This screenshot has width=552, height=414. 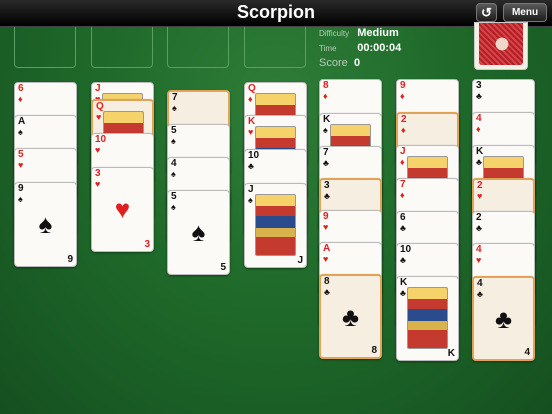 What do you see at coordinates (300, 260) in the screenshot?
I see `card-rank-label-bottom: J` at bounding box center [300, 260].